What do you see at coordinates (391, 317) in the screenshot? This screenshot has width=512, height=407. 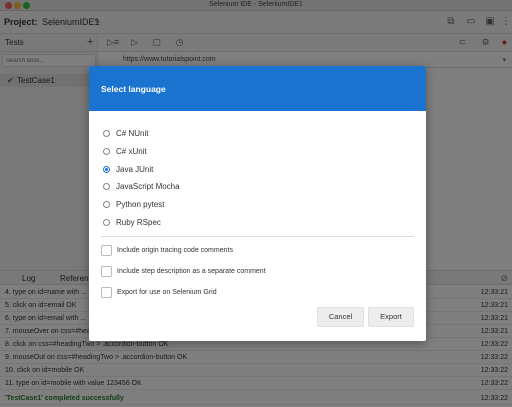 I see `export-button: Export` at bounding box center [391, 317].